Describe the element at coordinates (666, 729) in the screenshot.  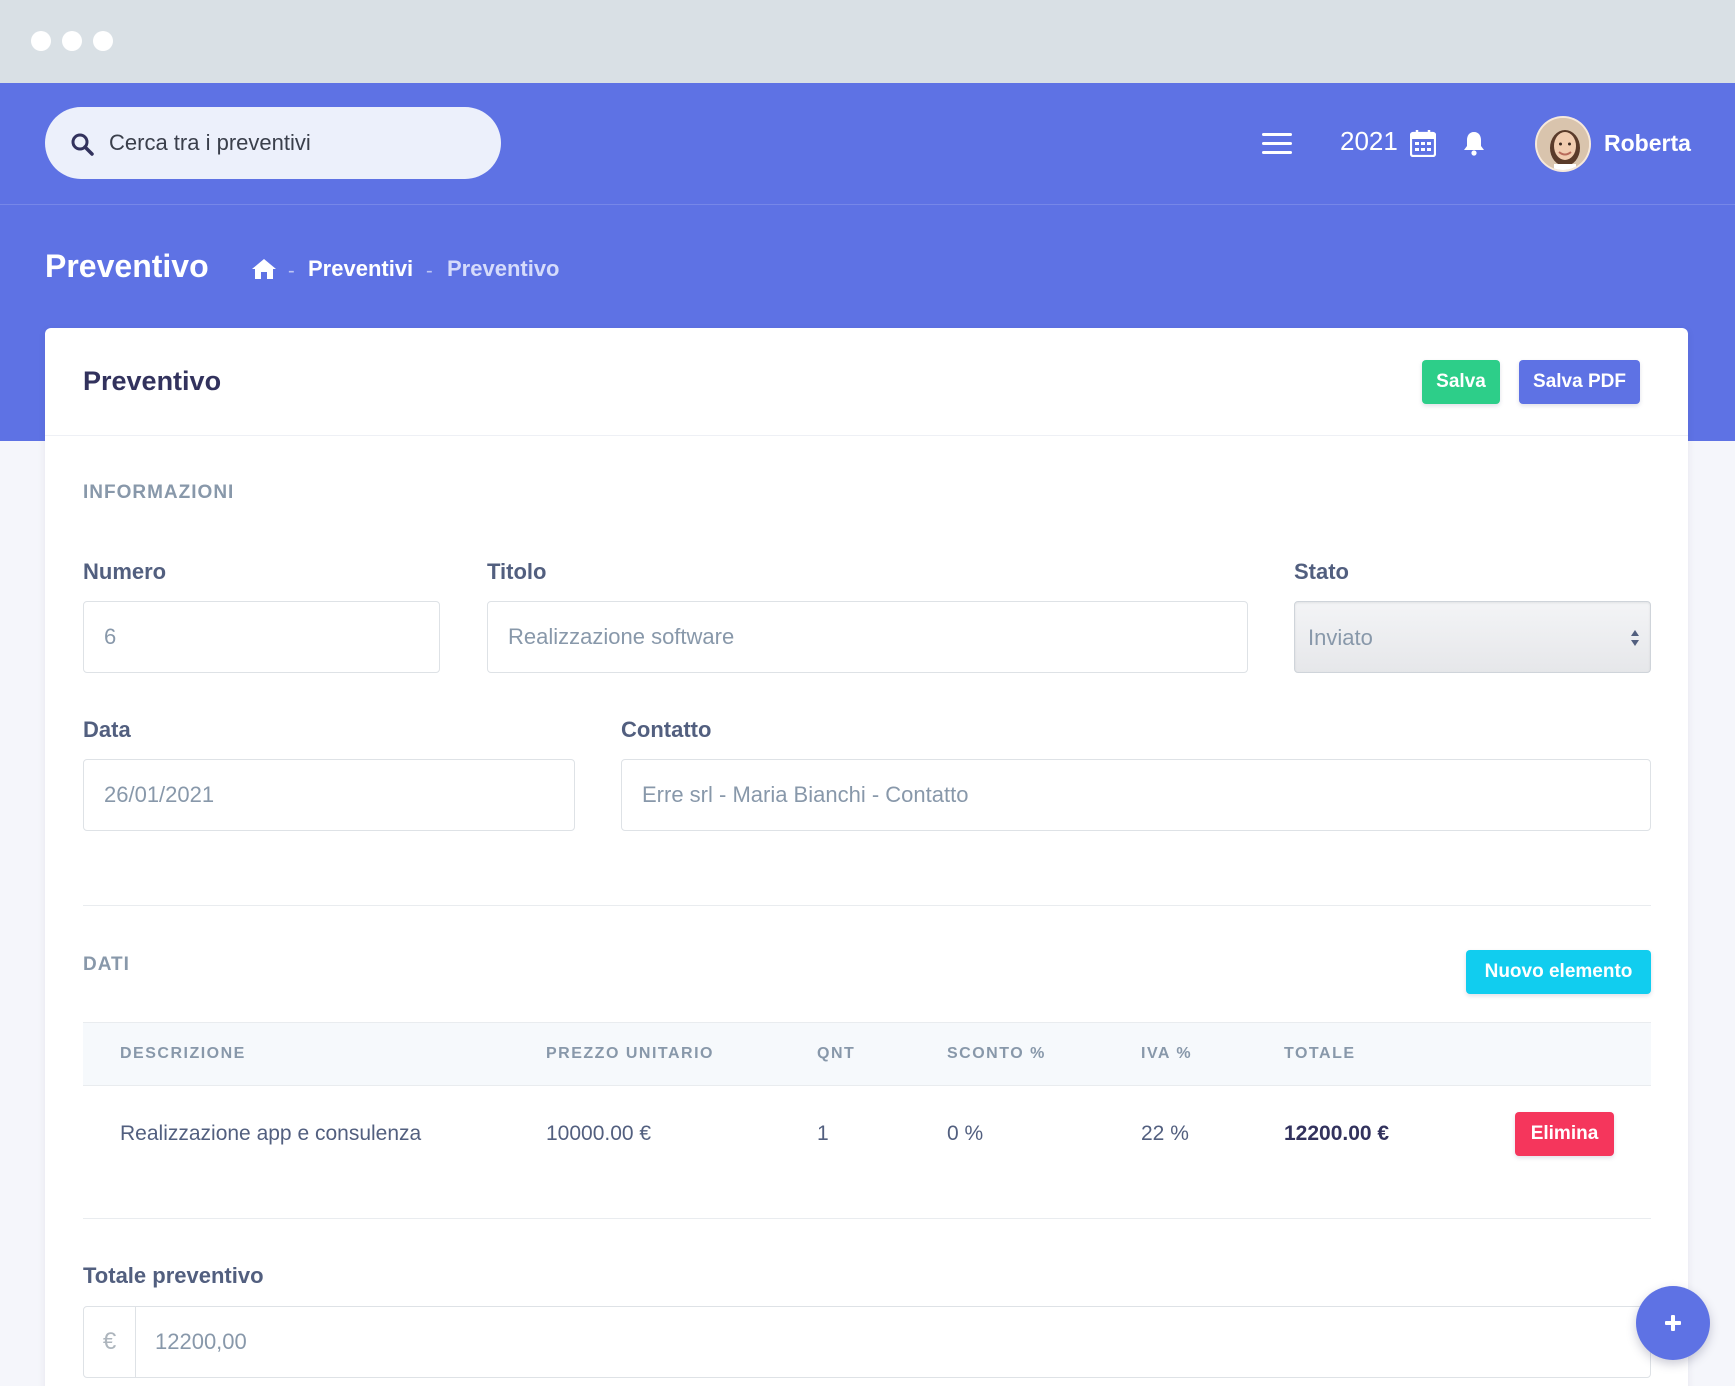
I see `contatto-label: Contatto` at that location.